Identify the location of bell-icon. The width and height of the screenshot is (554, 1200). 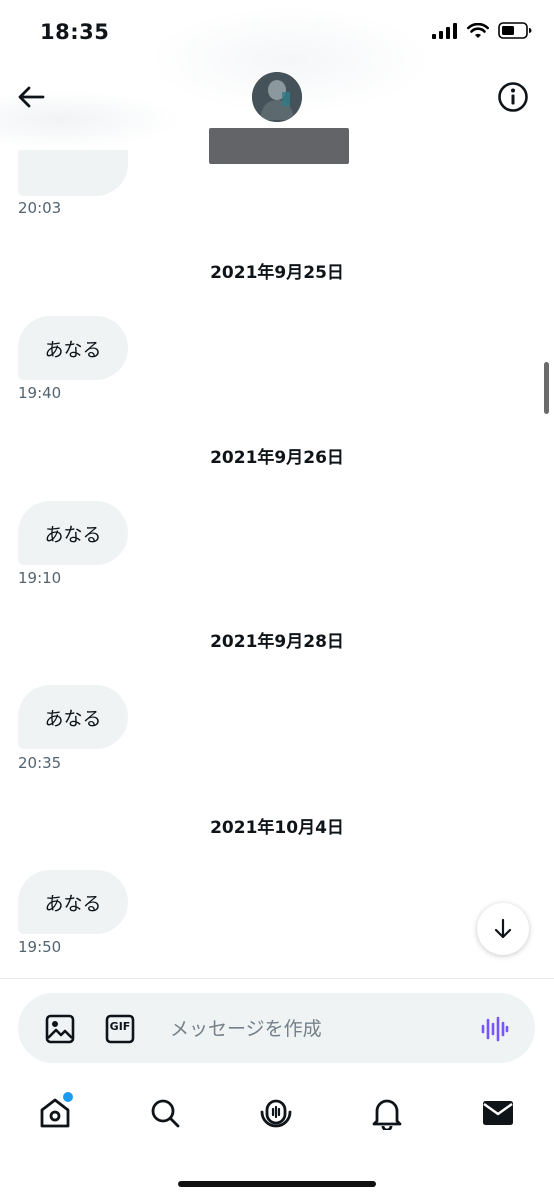
(387, 1114).